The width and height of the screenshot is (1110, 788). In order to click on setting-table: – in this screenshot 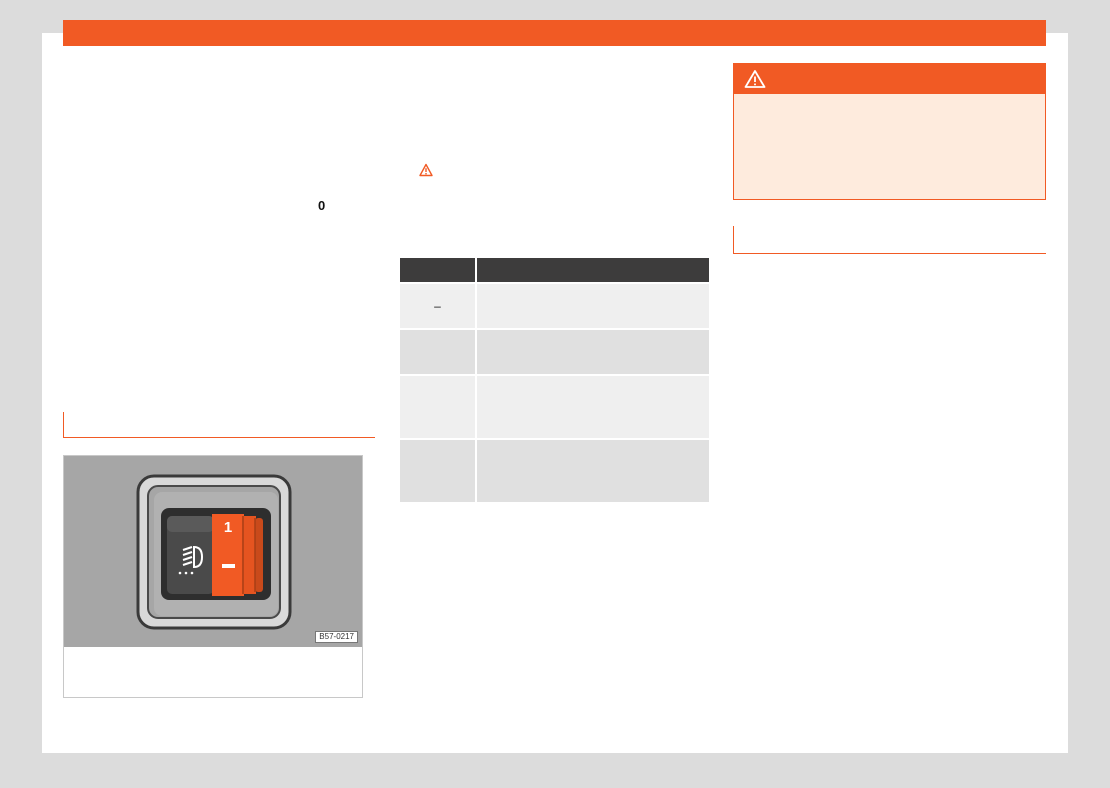, I will do `click(554, 380)`.